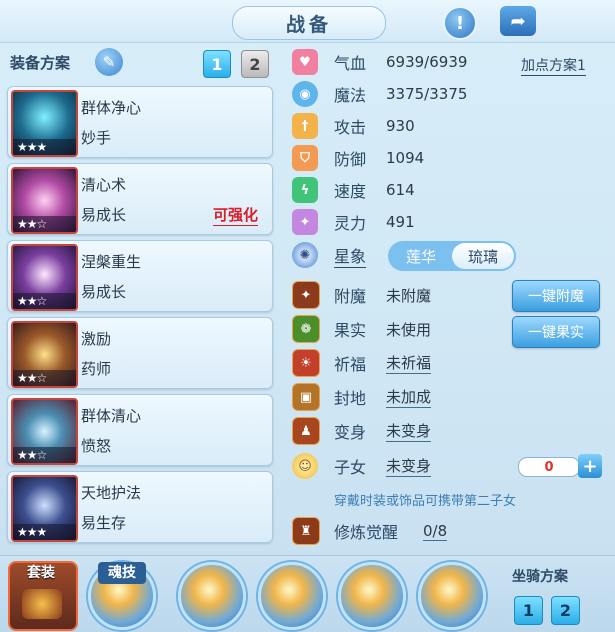  What do you see at coordinates (427, 62) in the screenshot?
I see `stat-value: 6939/6939` at bounding box center [427, 62].